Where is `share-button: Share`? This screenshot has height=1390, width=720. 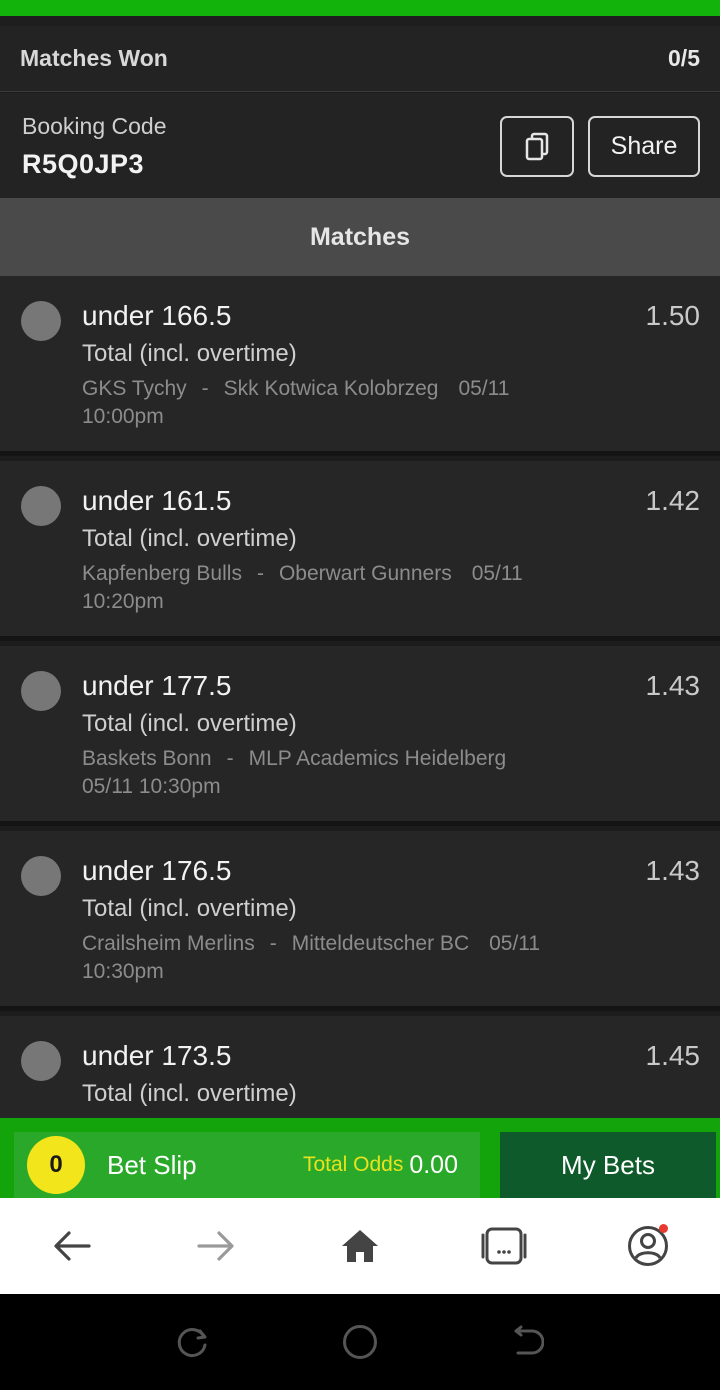 share-button: Share is located at coordinates (644, 146).